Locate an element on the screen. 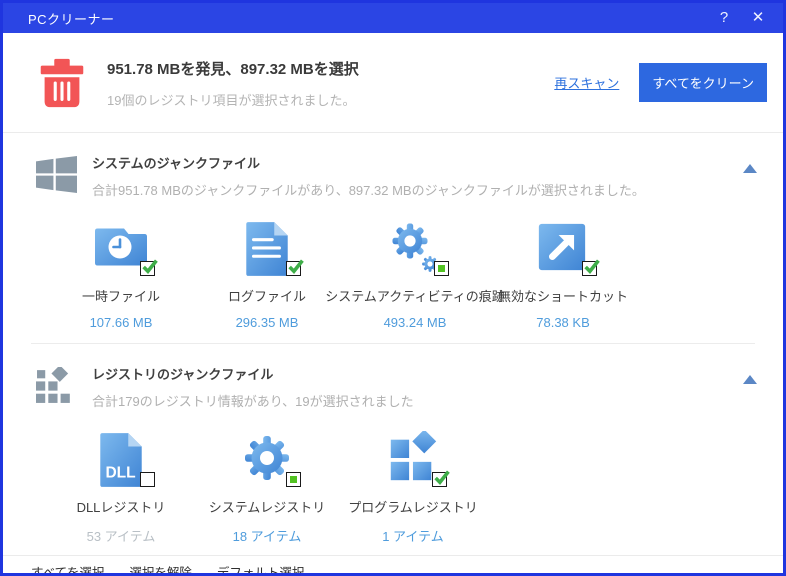 The image size is (786, 576). item-label: ログファイル is located at coordinates (266, 296).